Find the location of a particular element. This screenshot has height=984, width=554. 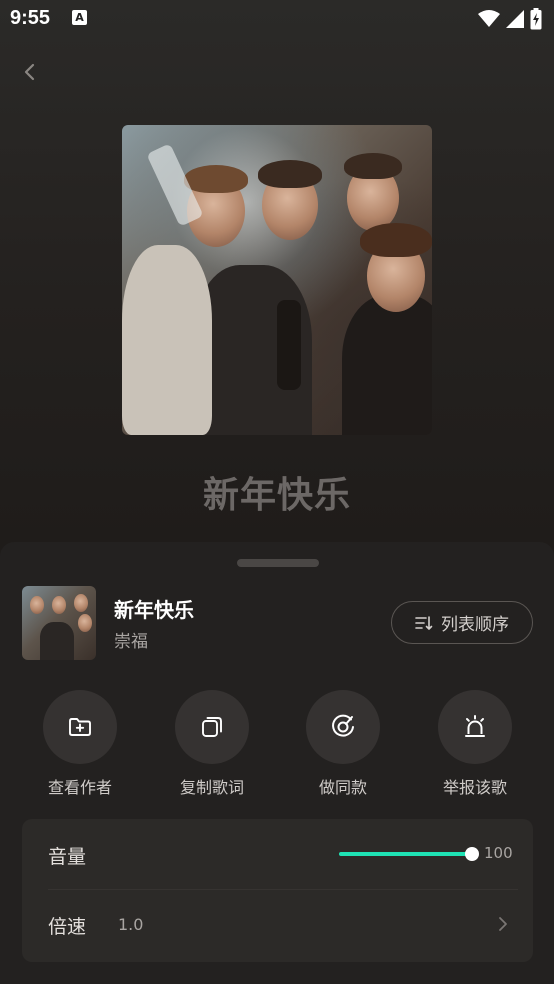

copy-lyrics-circle is located at coordinates (212, 727).